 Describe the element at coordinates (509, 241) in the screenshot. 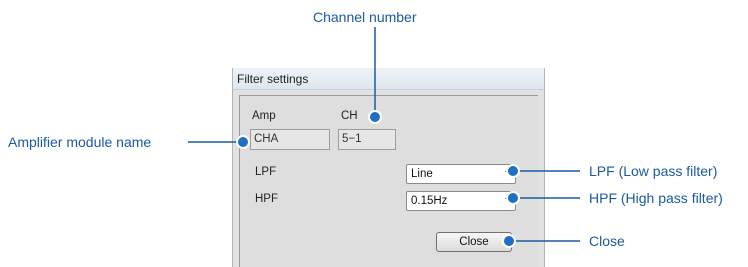

I see `close-marker` at that location.